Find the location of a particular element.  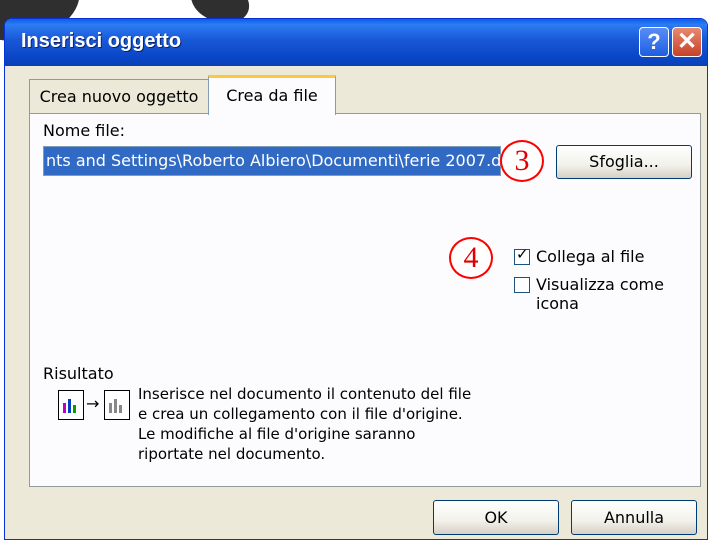

close-icon: ✕ is located at coordinates (687, 41).